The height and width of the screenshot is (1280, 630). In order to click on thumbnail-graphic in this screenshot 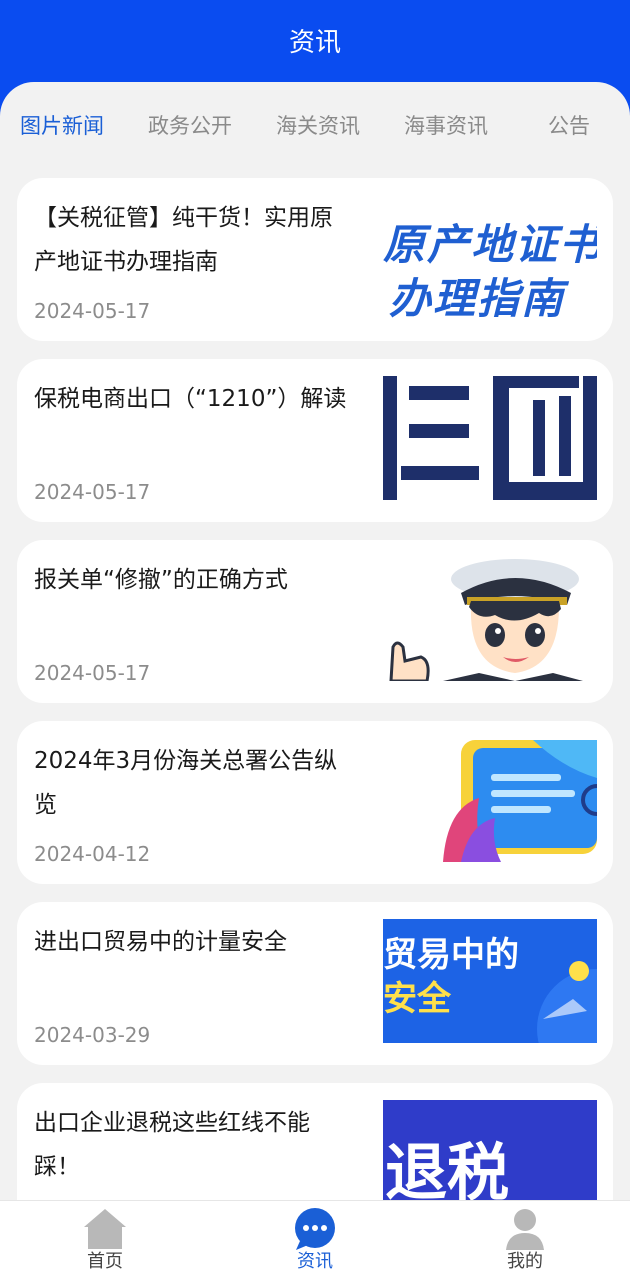, I will do `click(490, 438)`.